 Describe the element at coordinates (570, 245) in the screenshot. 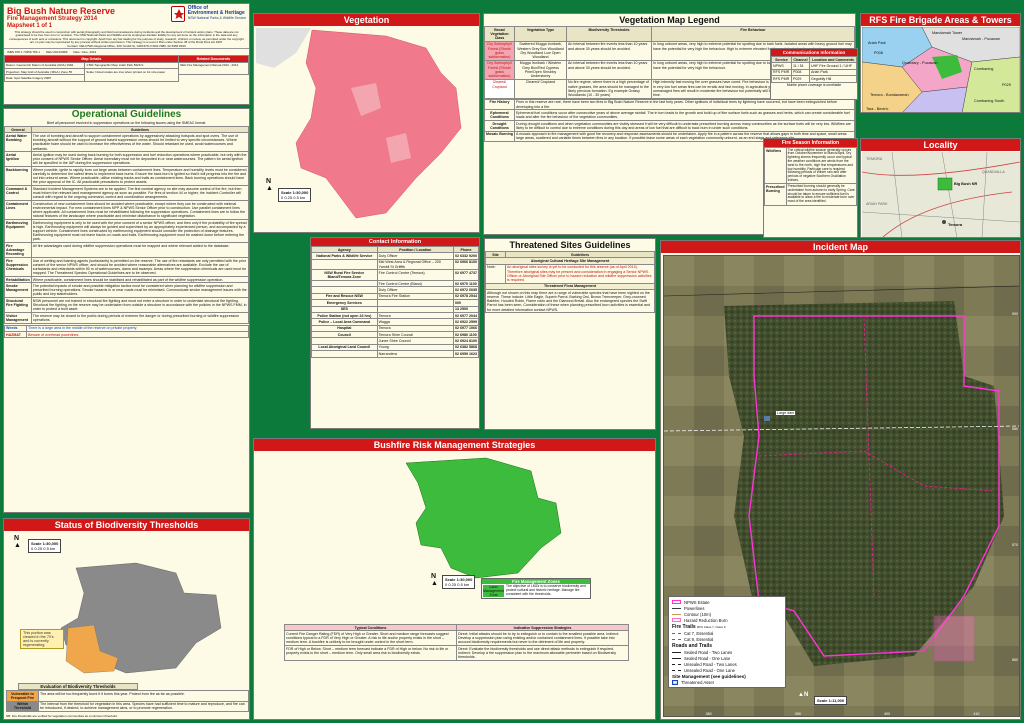

I see `threatened-heading: Threatened Sites Guidelines` at that location.